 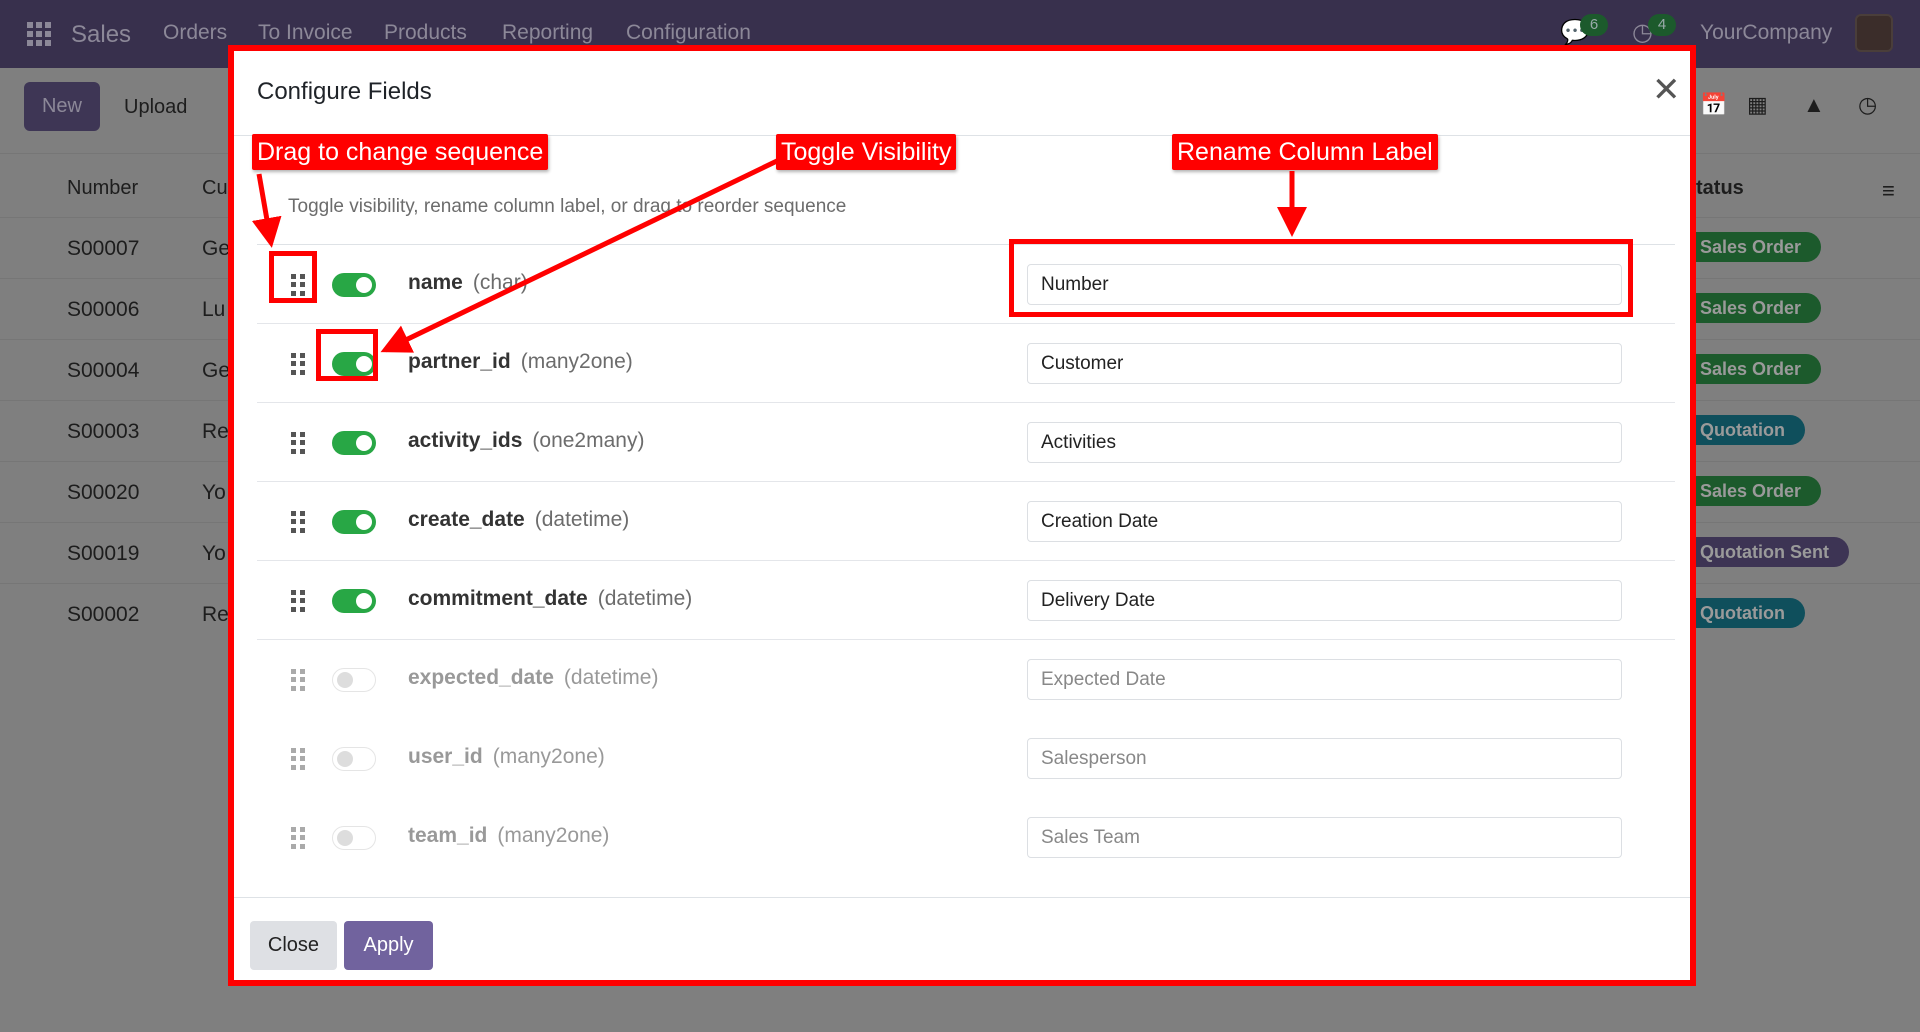 What do you see at coordinates (103, 309) in the screenshot?
I see `order-number: S00006` at bounding box center [103, 309].